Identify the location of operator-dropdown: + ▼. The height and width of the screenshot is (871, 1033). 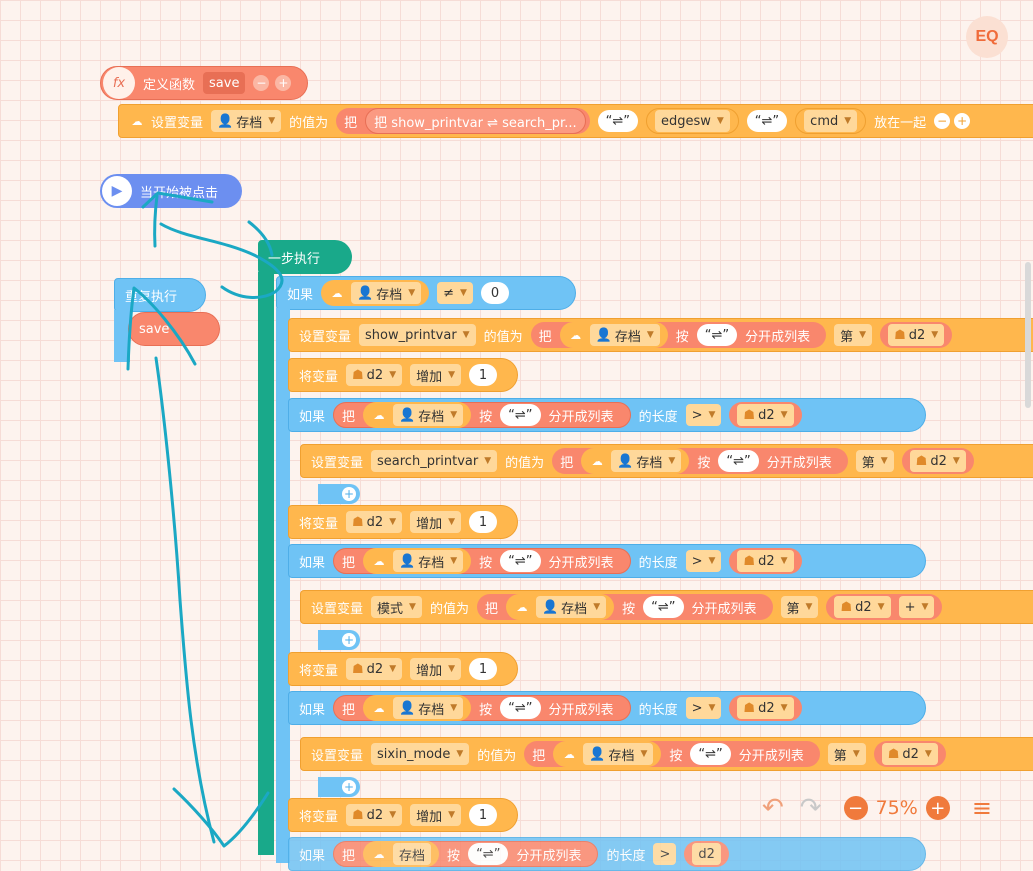
(916, 607).